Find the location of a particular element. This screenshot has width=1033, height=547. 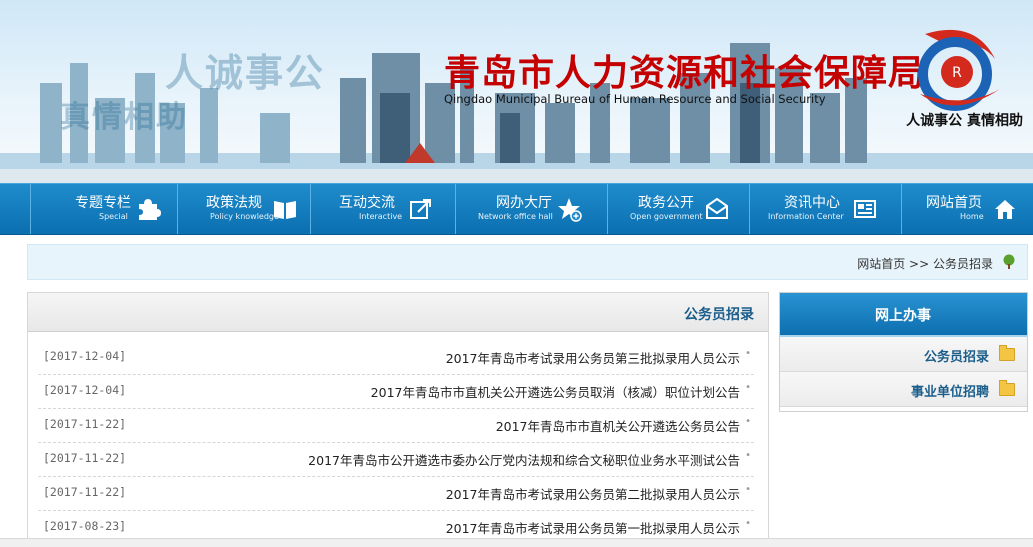

nav-open-government: 政务公开 Open government is located at coordinates (678, 209).